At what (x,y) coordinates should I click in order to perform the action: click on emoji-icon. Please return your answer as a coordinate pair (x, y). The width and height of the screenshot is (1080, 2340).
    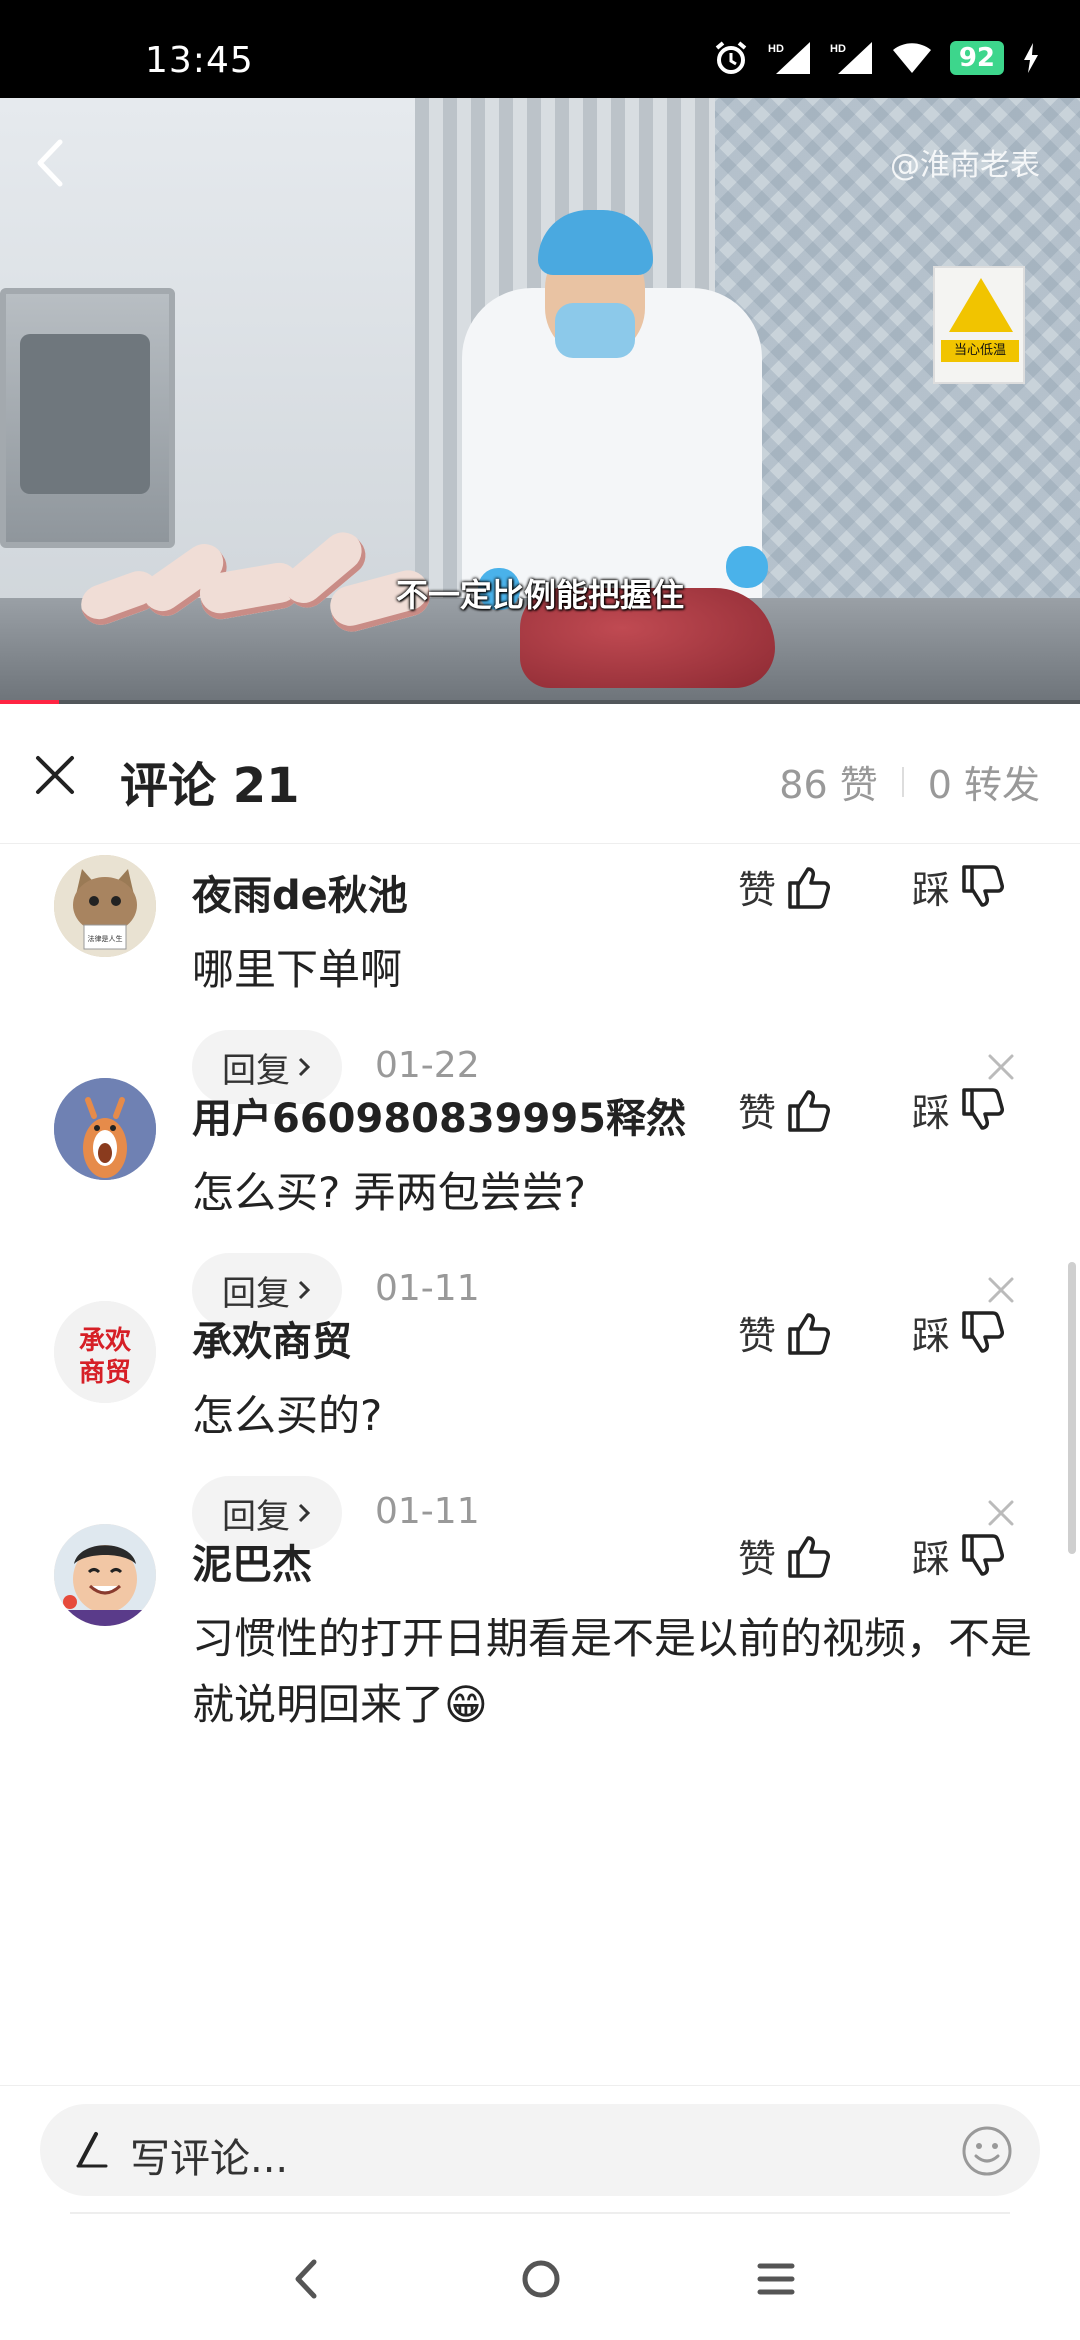
    Looking at the image, I should click on (987, 2151).